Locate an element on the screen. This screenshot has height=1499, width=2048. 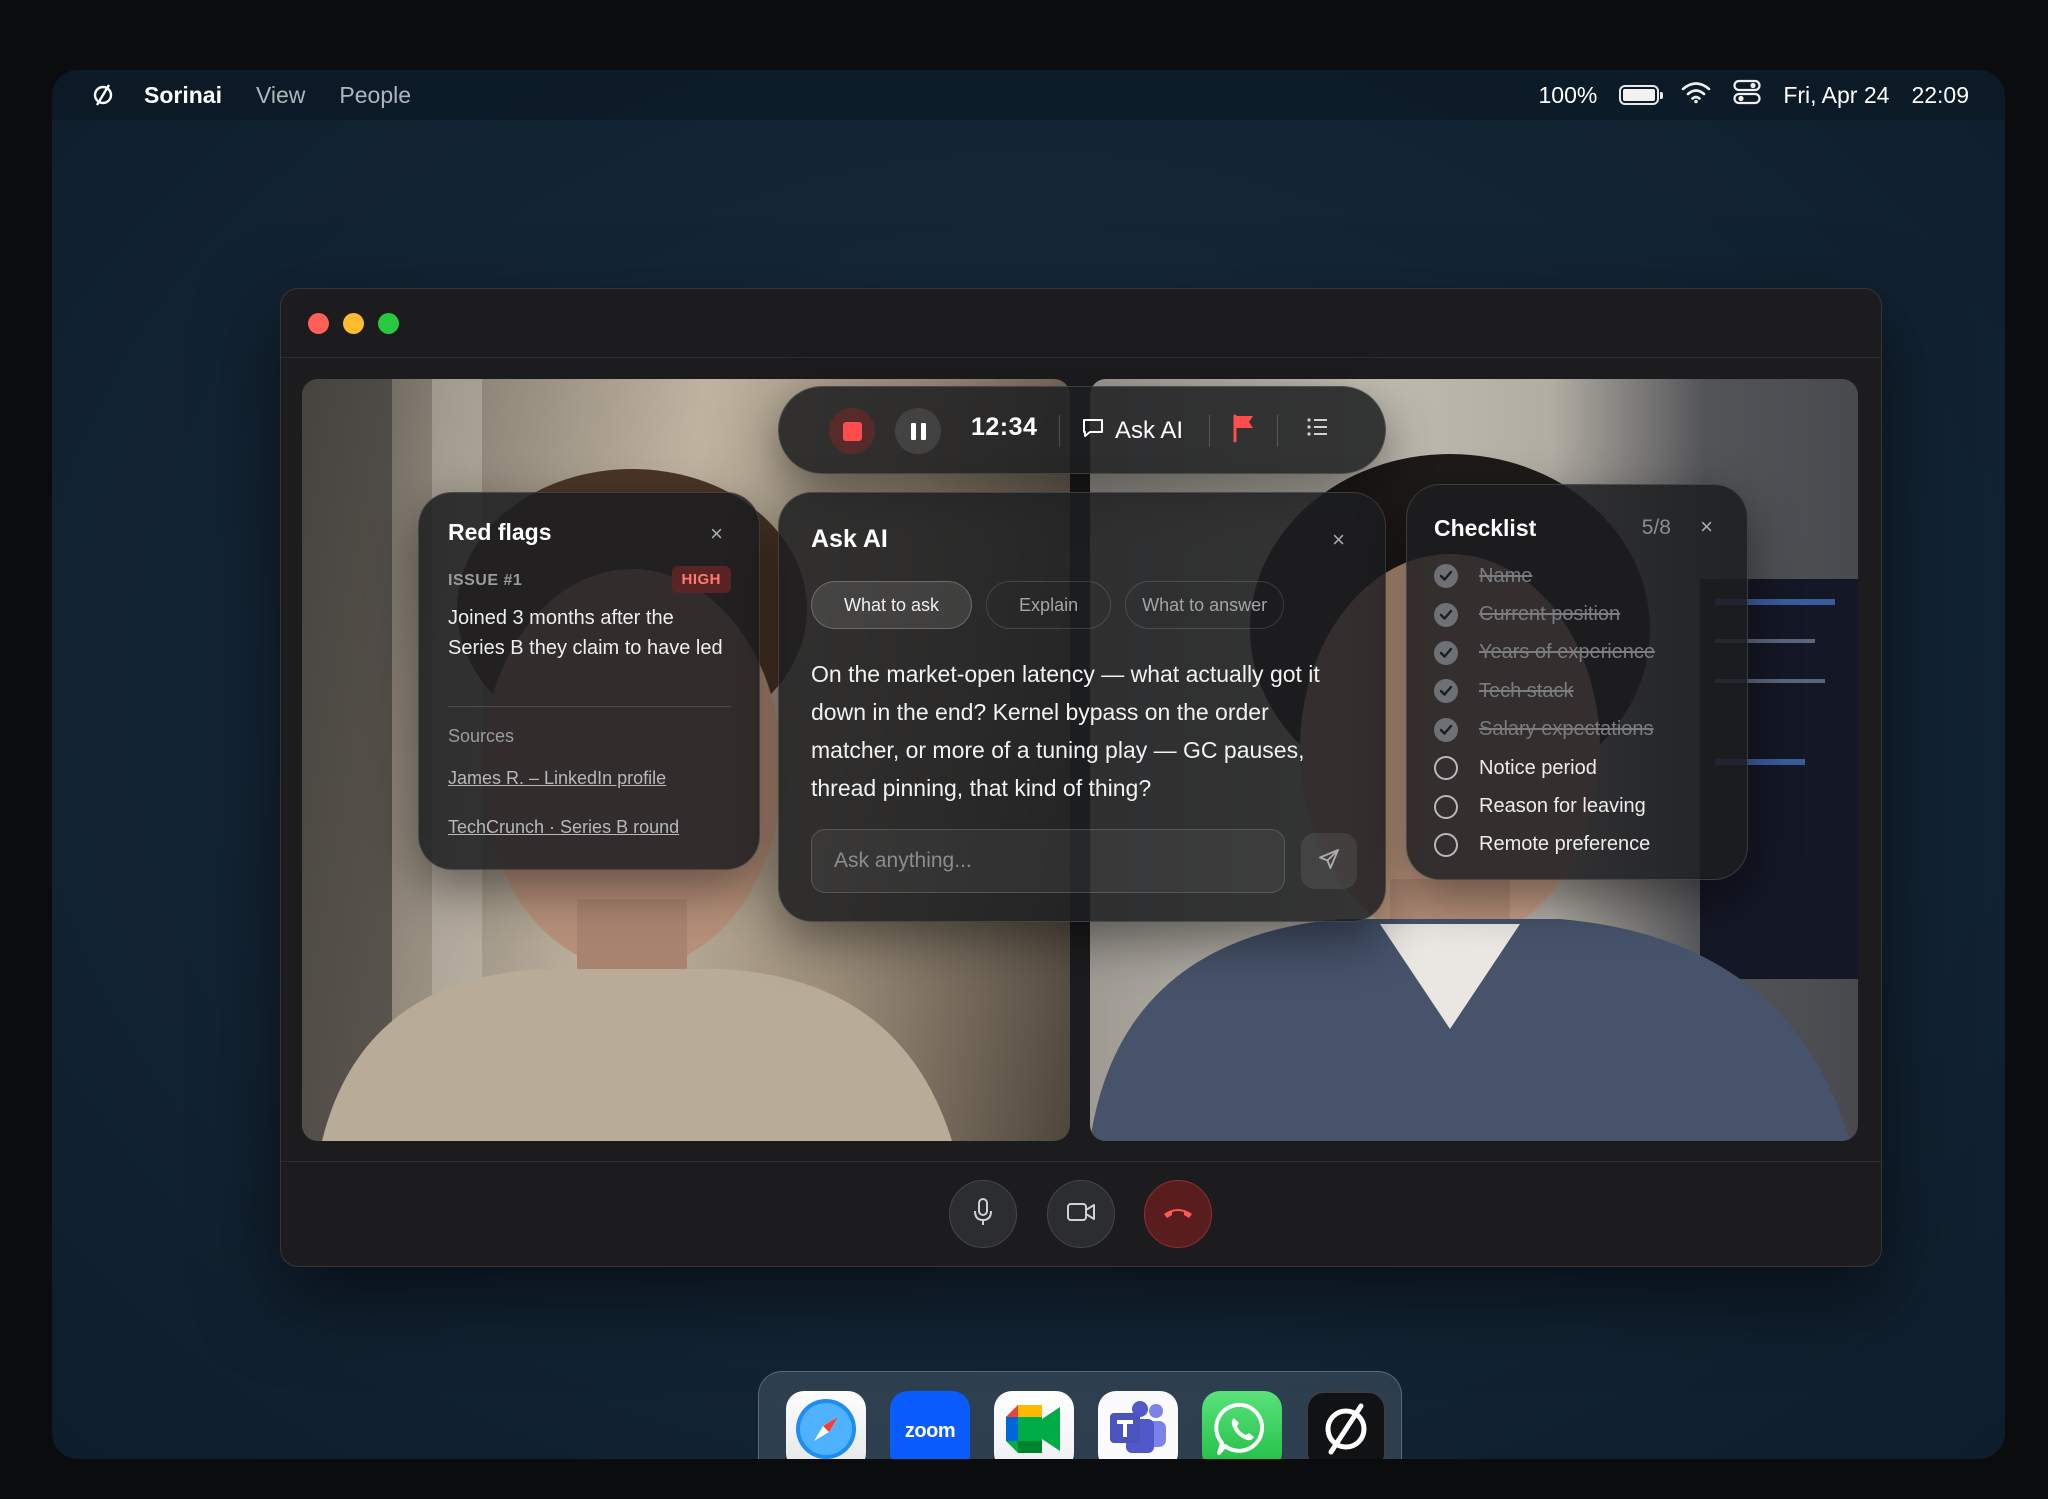
chip-explain: Explain is located at coordinates (1049, 605).